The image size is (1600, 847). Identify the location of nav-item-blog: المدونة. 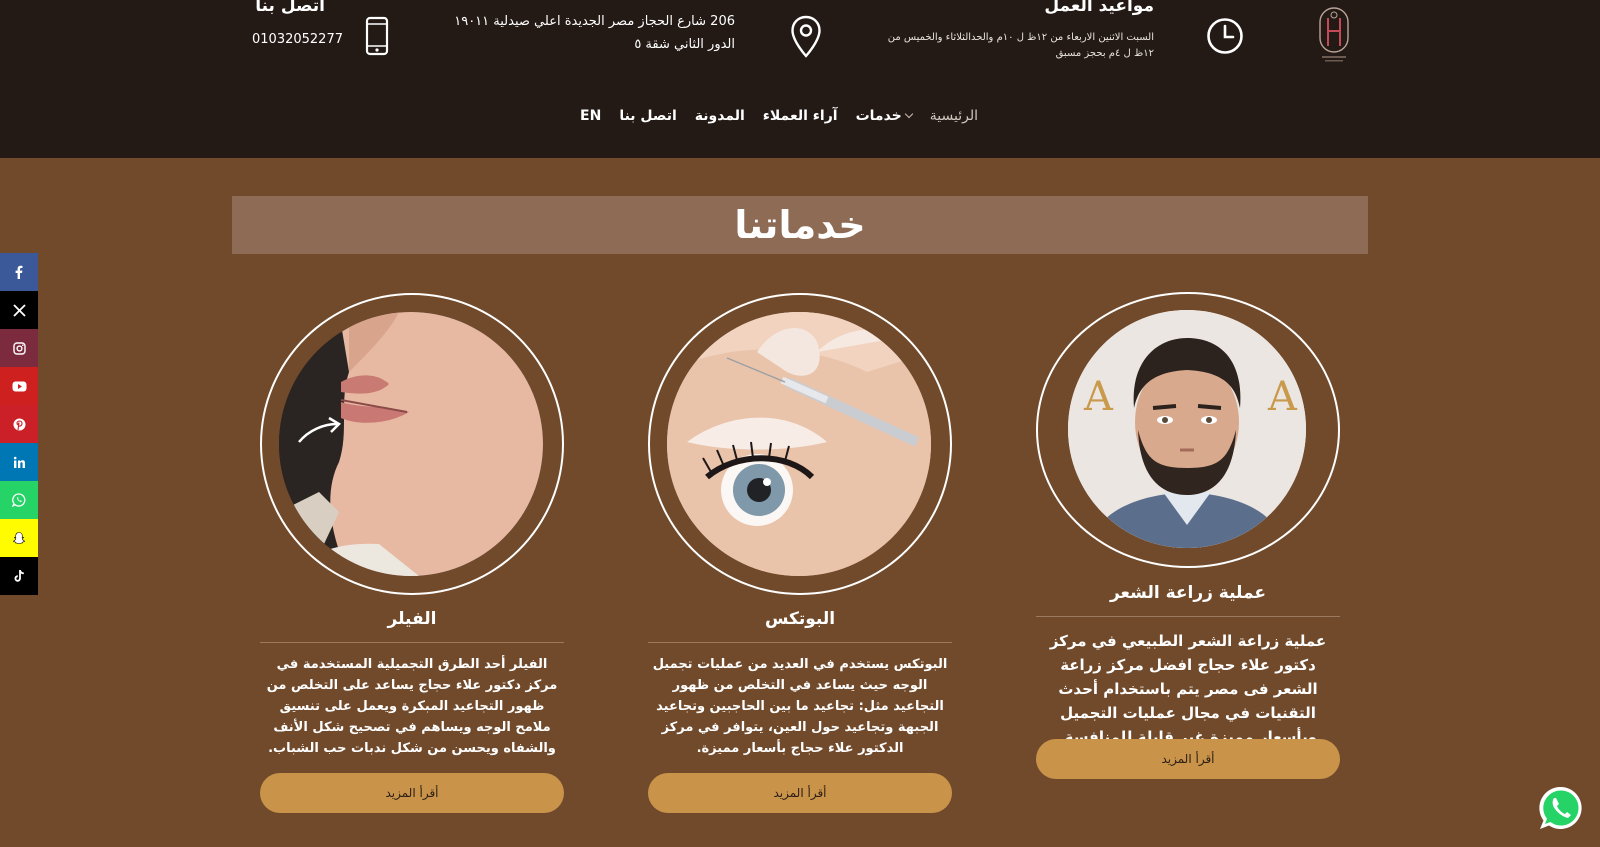
(720, 116).